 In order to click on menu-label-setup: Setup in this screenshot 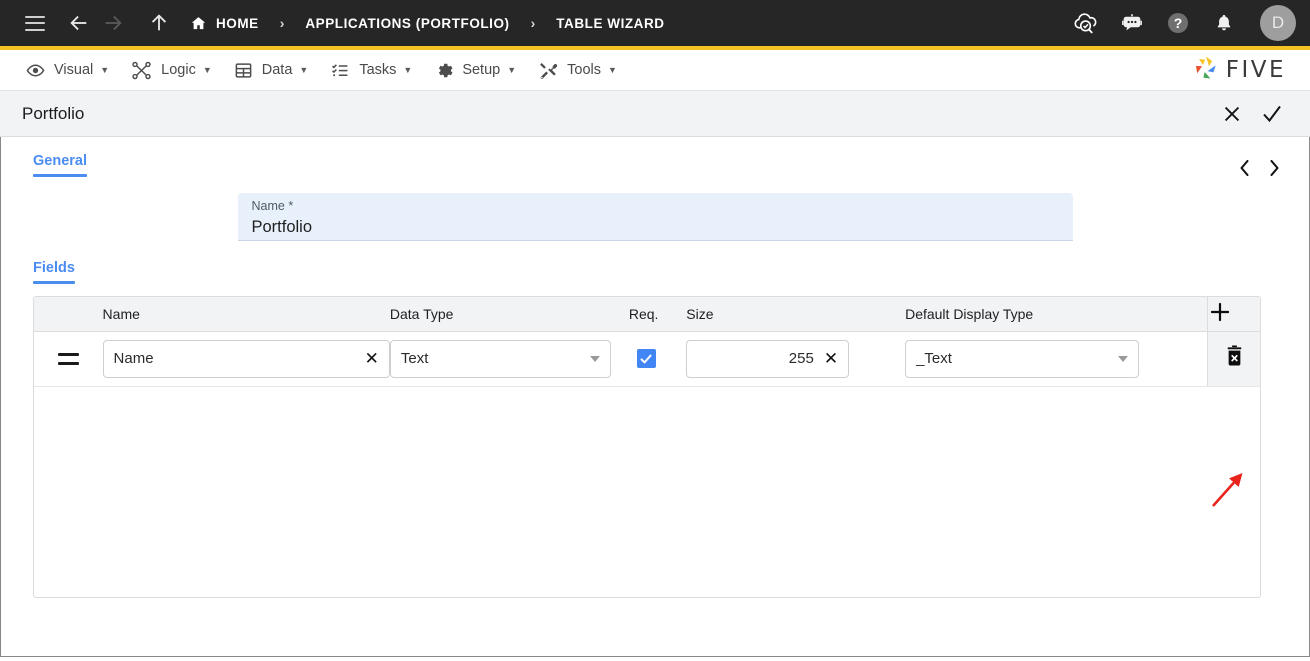, I will do `click(481, 70)`.